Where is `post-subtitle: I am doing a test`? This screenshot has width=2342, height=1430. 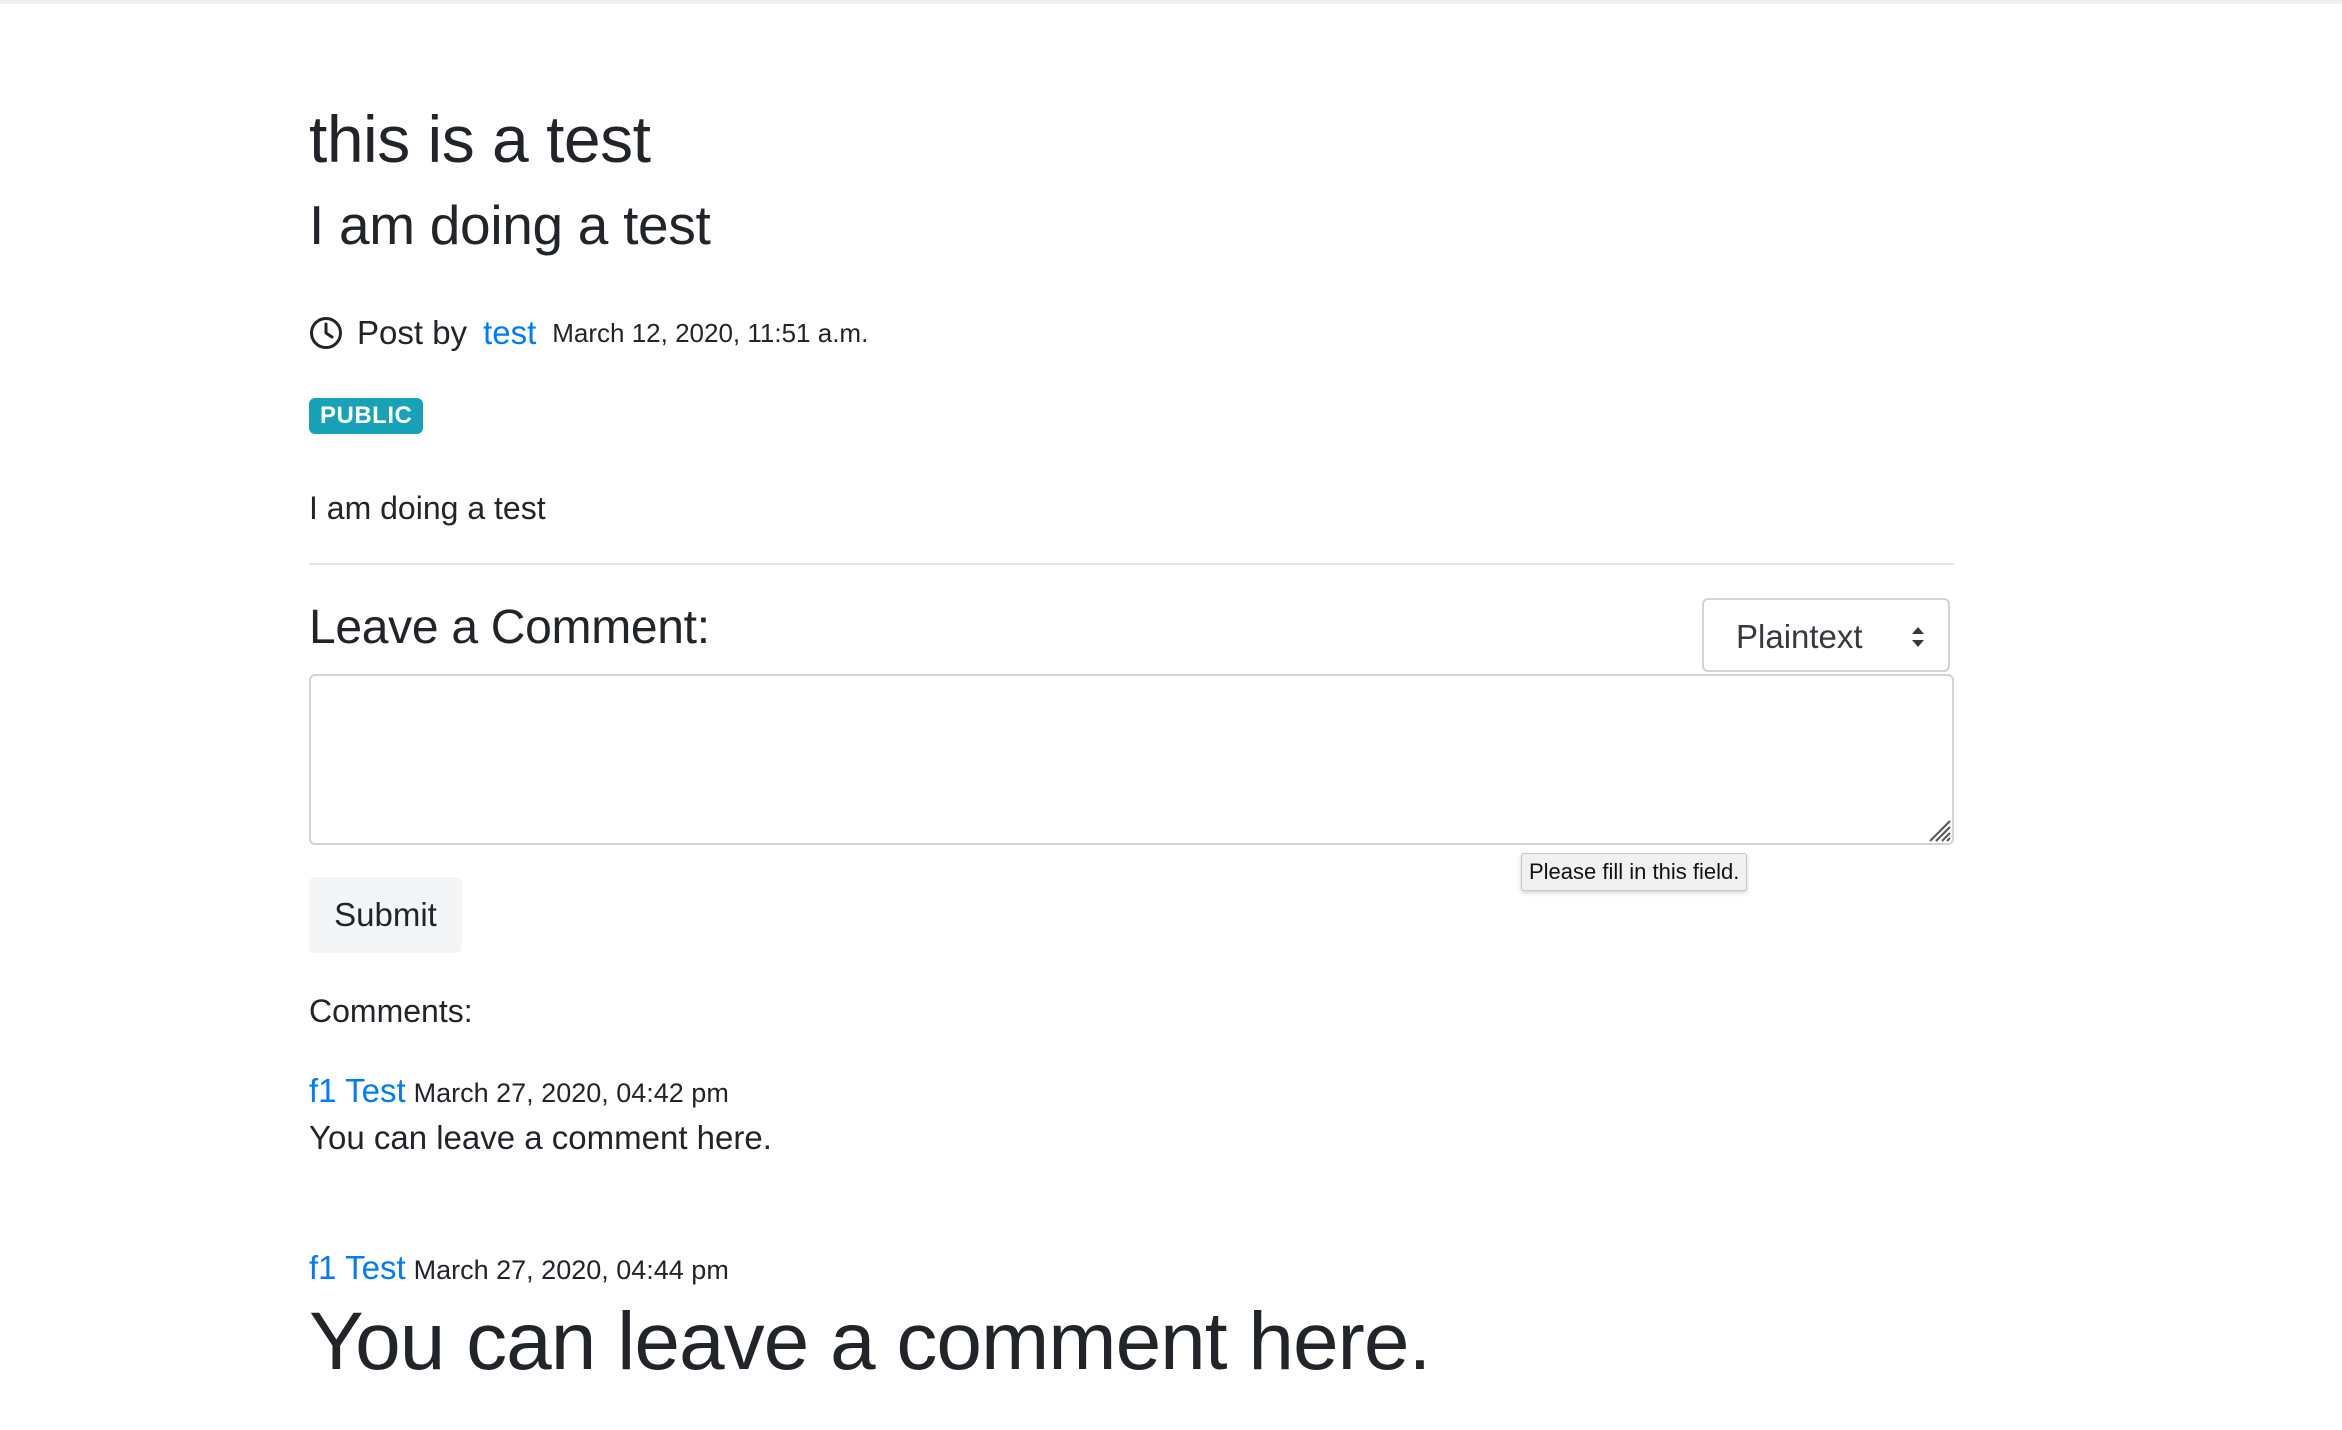
post-subtitle: I am doing a test is located at coordinates (510, 225).